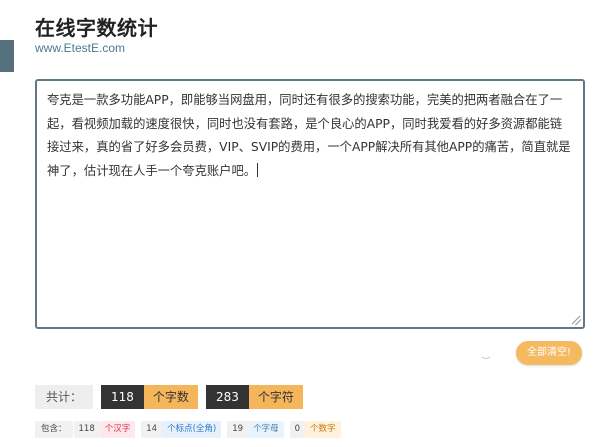 The image size is (600, 447). I want to click on han-count-unit: 个汉字, so click(117, 429).